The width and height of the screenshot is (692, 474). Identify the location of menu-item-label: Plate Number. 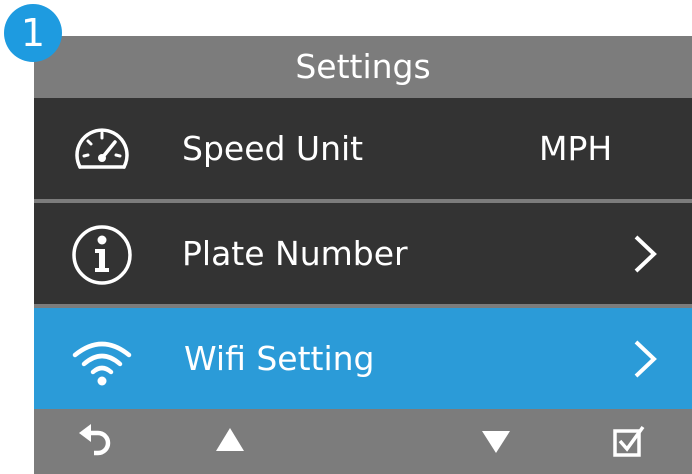
(295, 253).